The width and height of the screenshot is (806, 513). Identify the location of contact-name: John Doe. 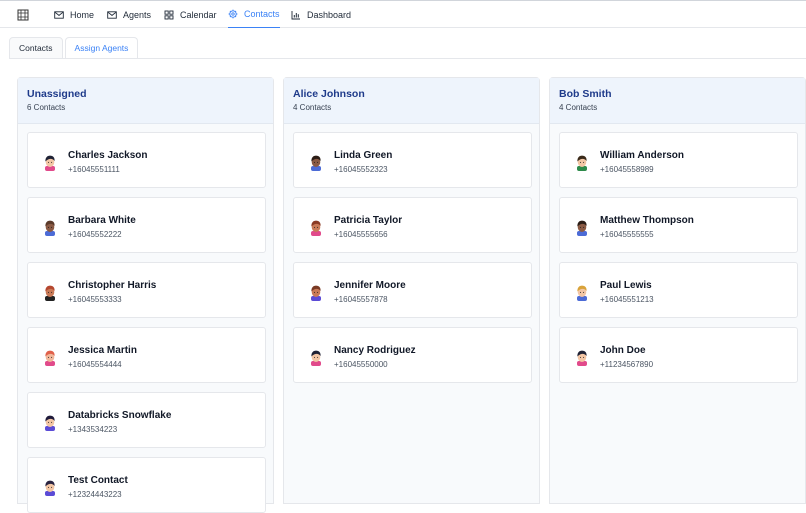
(623, 350).